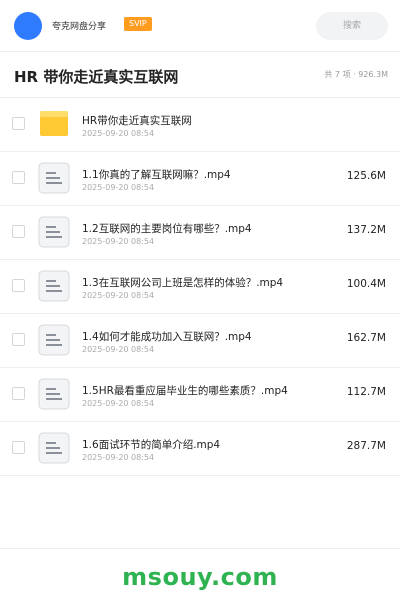  Describe the element at coordinates (167, 229) in the screenshot. I see `file-name: 1.2互联网的主要岗位有哪些？.mp4` at that location.